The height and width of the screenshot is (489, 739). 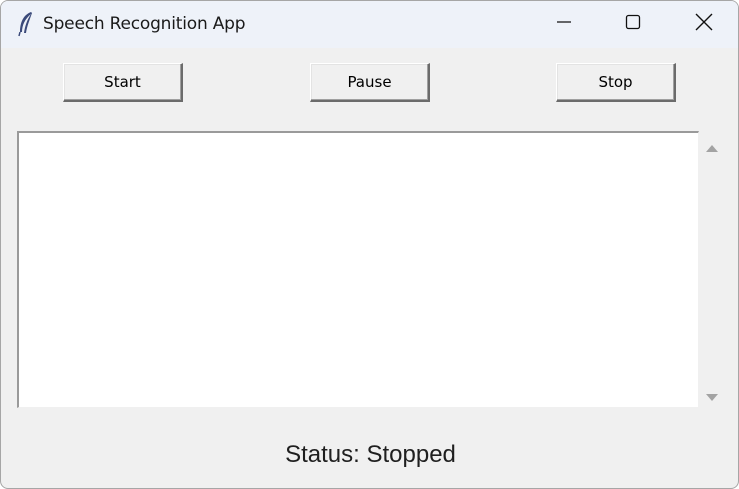 What do you see at coordinates (26, 24) in the screenshot?
I see `feather-icon` at bounding box center [26, 24].